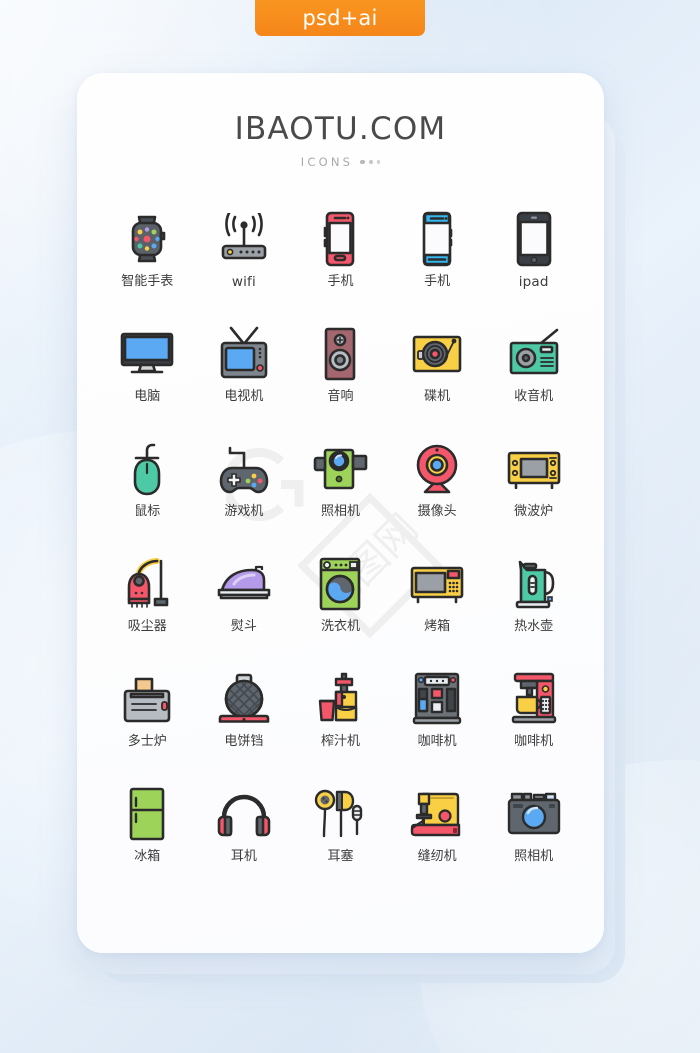 This screenshot has height=1053, width=700. Describe the element at coordinates (147, 469) in the screenshot. I see `computer-mouse-icon` at that location.